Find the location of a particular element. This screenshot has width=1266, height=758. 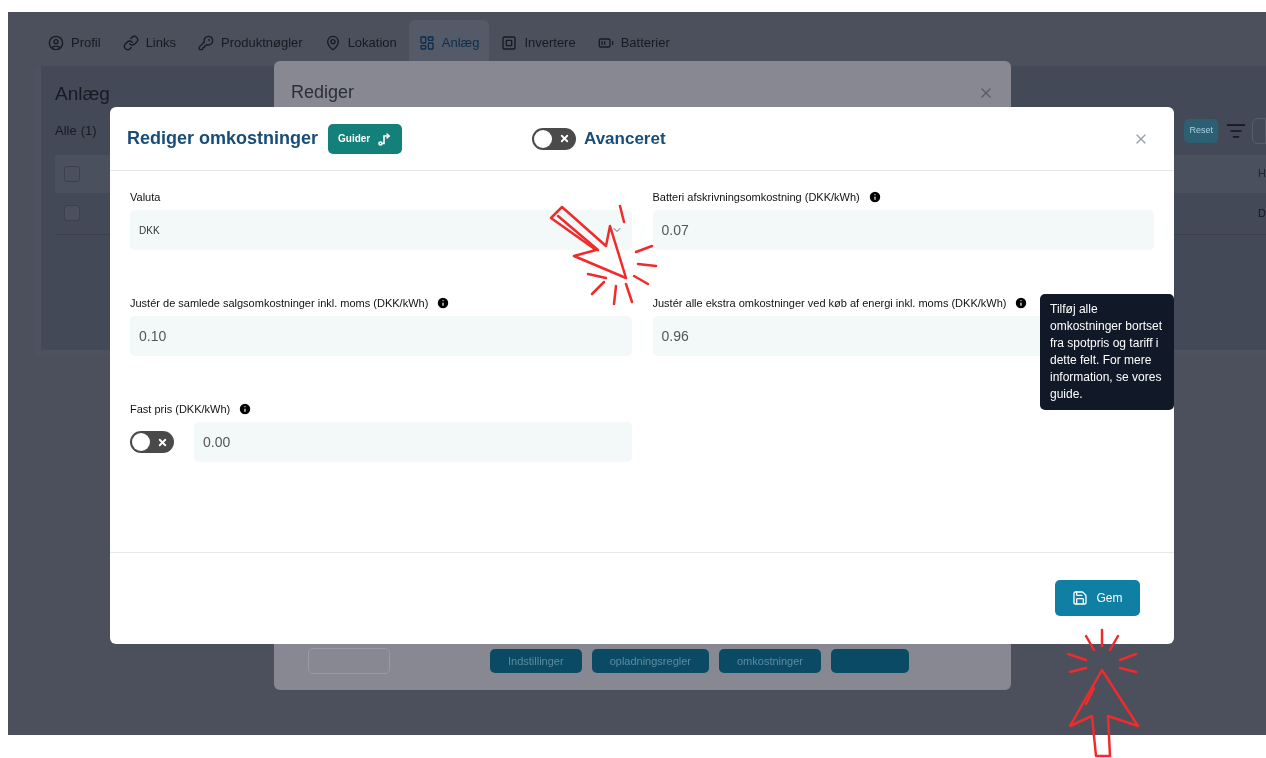

dialog-button: omkostninger is located at coordinates (770, 661).